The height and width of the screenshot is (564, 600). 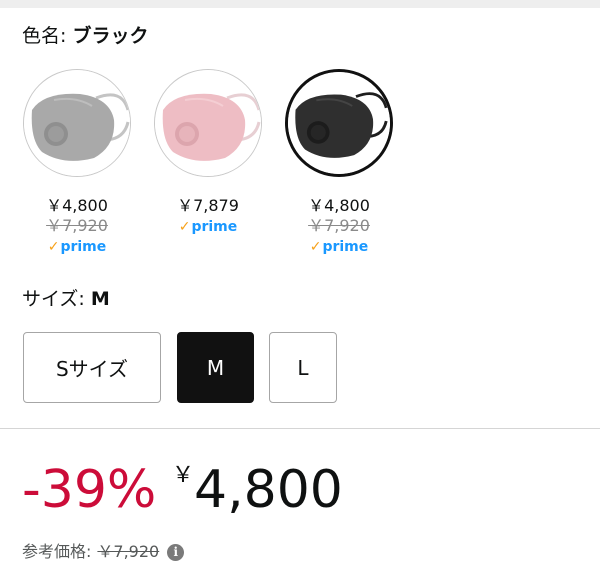 I want to click on size-option-l: L, so click(x=303, y=367).